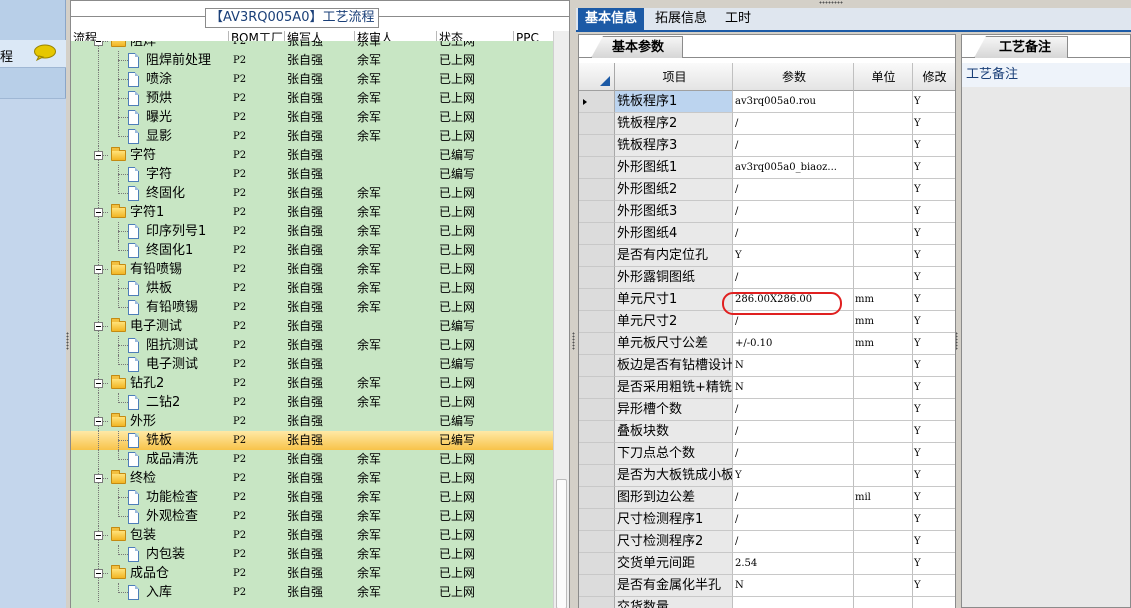  What do you see at coordinates (793, 564) in the screenshot?
I see `param-cell: 2.54` at bounding box center [793, 564].